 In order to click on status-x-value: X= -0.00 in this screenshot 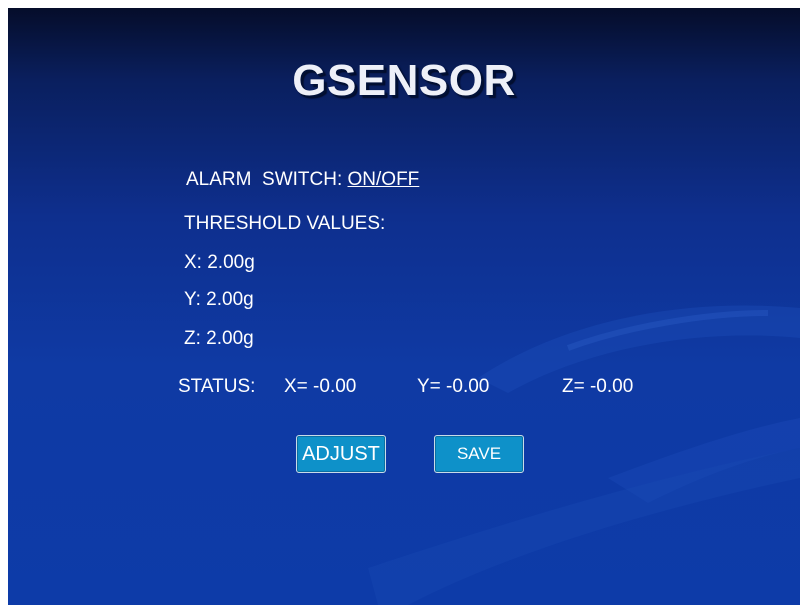, I will do `click(320, 386)`.